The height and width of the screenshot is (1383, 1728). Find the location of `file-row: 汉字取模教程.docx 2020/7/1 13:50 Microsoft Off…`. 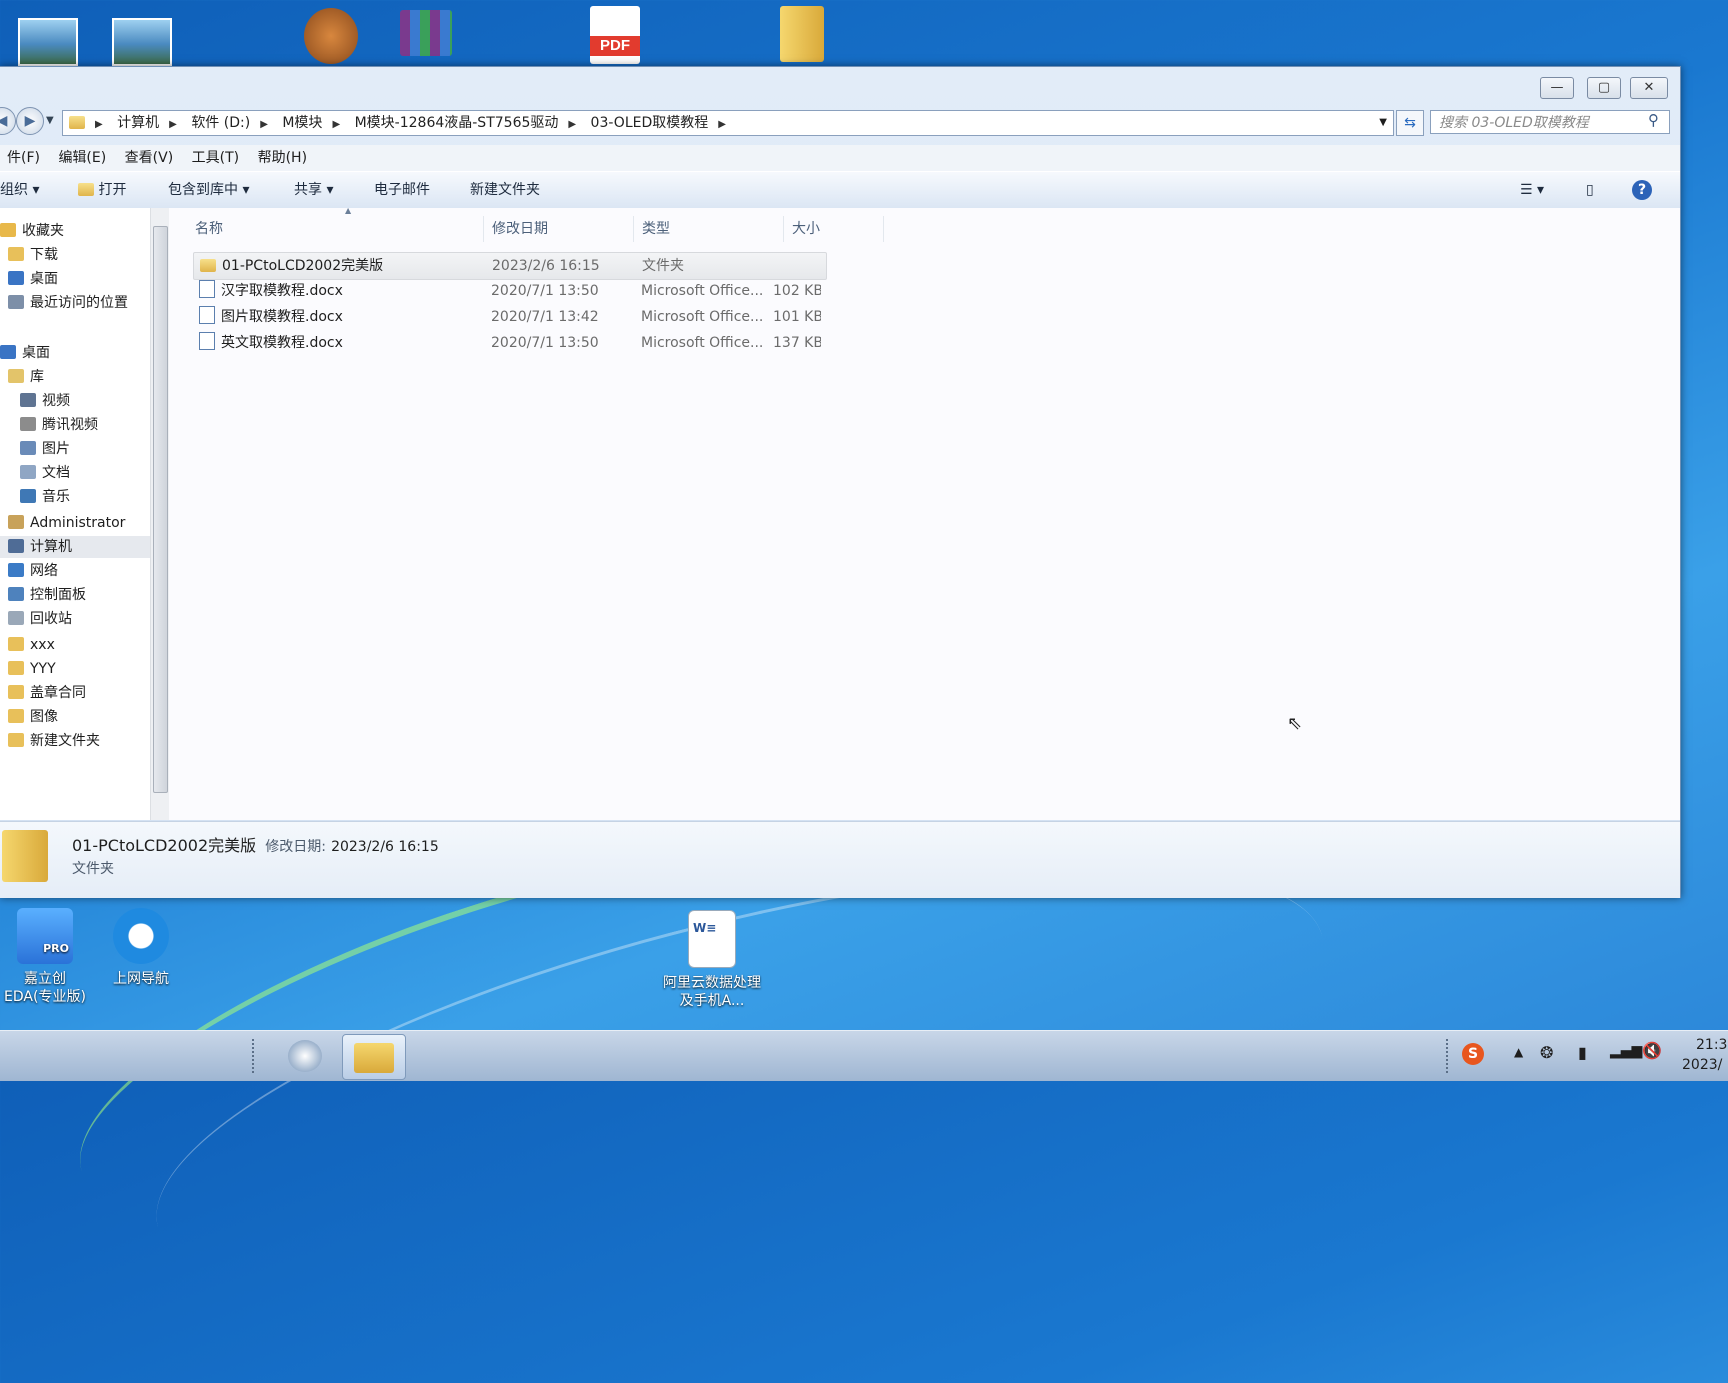

file-row: 汉字取模教程.docx 2020/7/1 13:50 Microsoft Off… is located at coordinates (509, 291).